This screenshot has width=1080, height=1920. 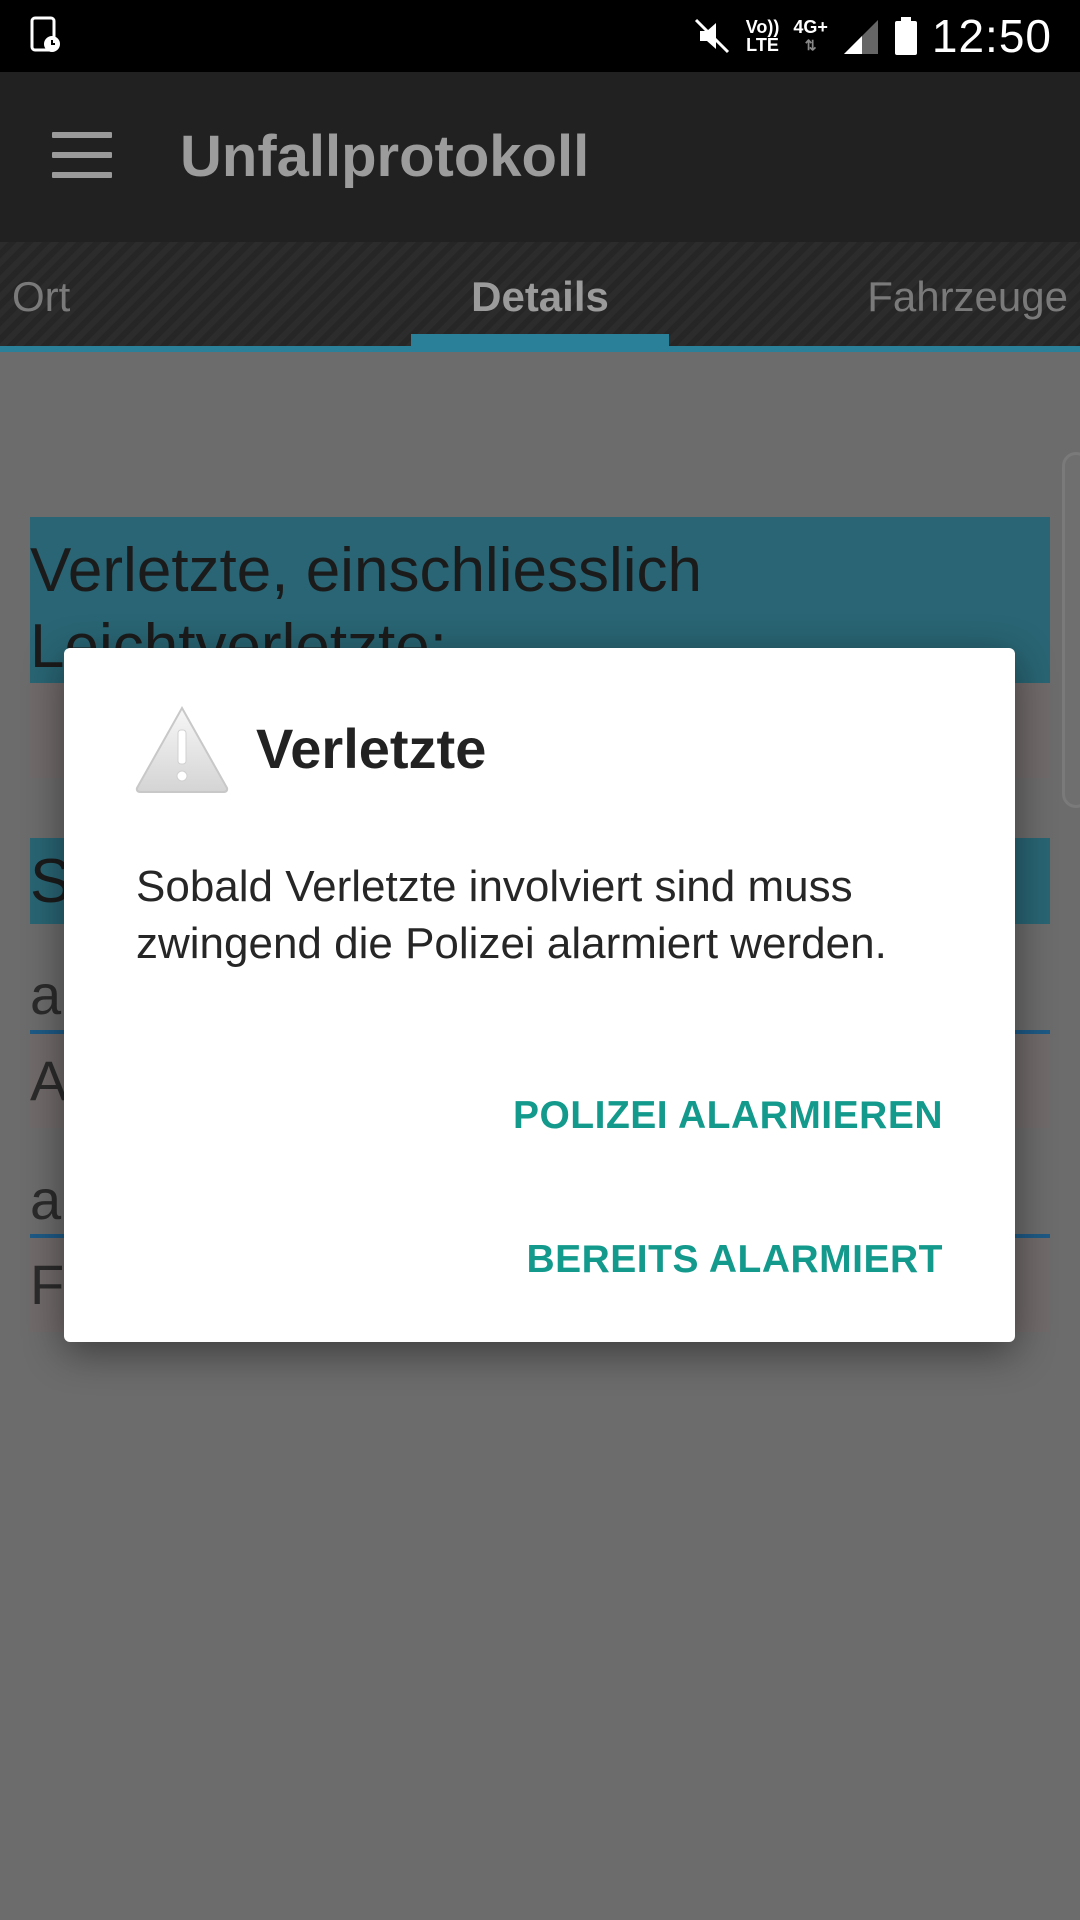 I want to click on field-label-2: a, so click(x=46, y=1199).